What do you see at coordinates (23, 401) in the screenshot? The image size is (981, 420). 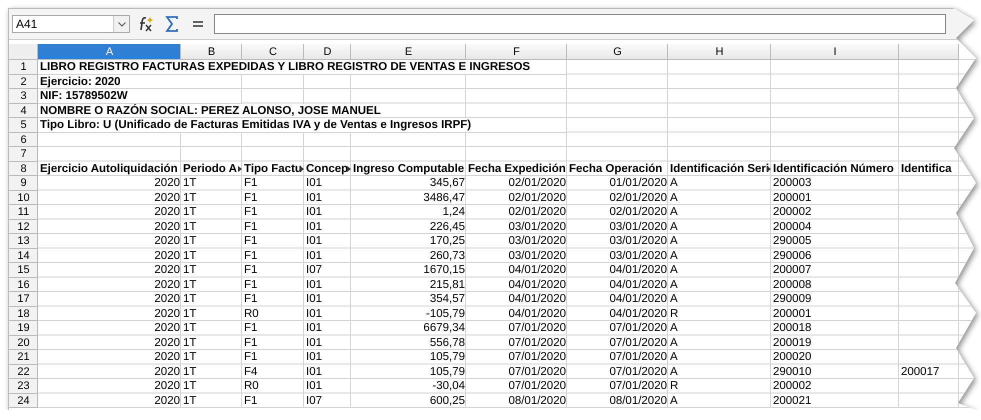 I see `row-header: 24` at bounding box center [23, 401].